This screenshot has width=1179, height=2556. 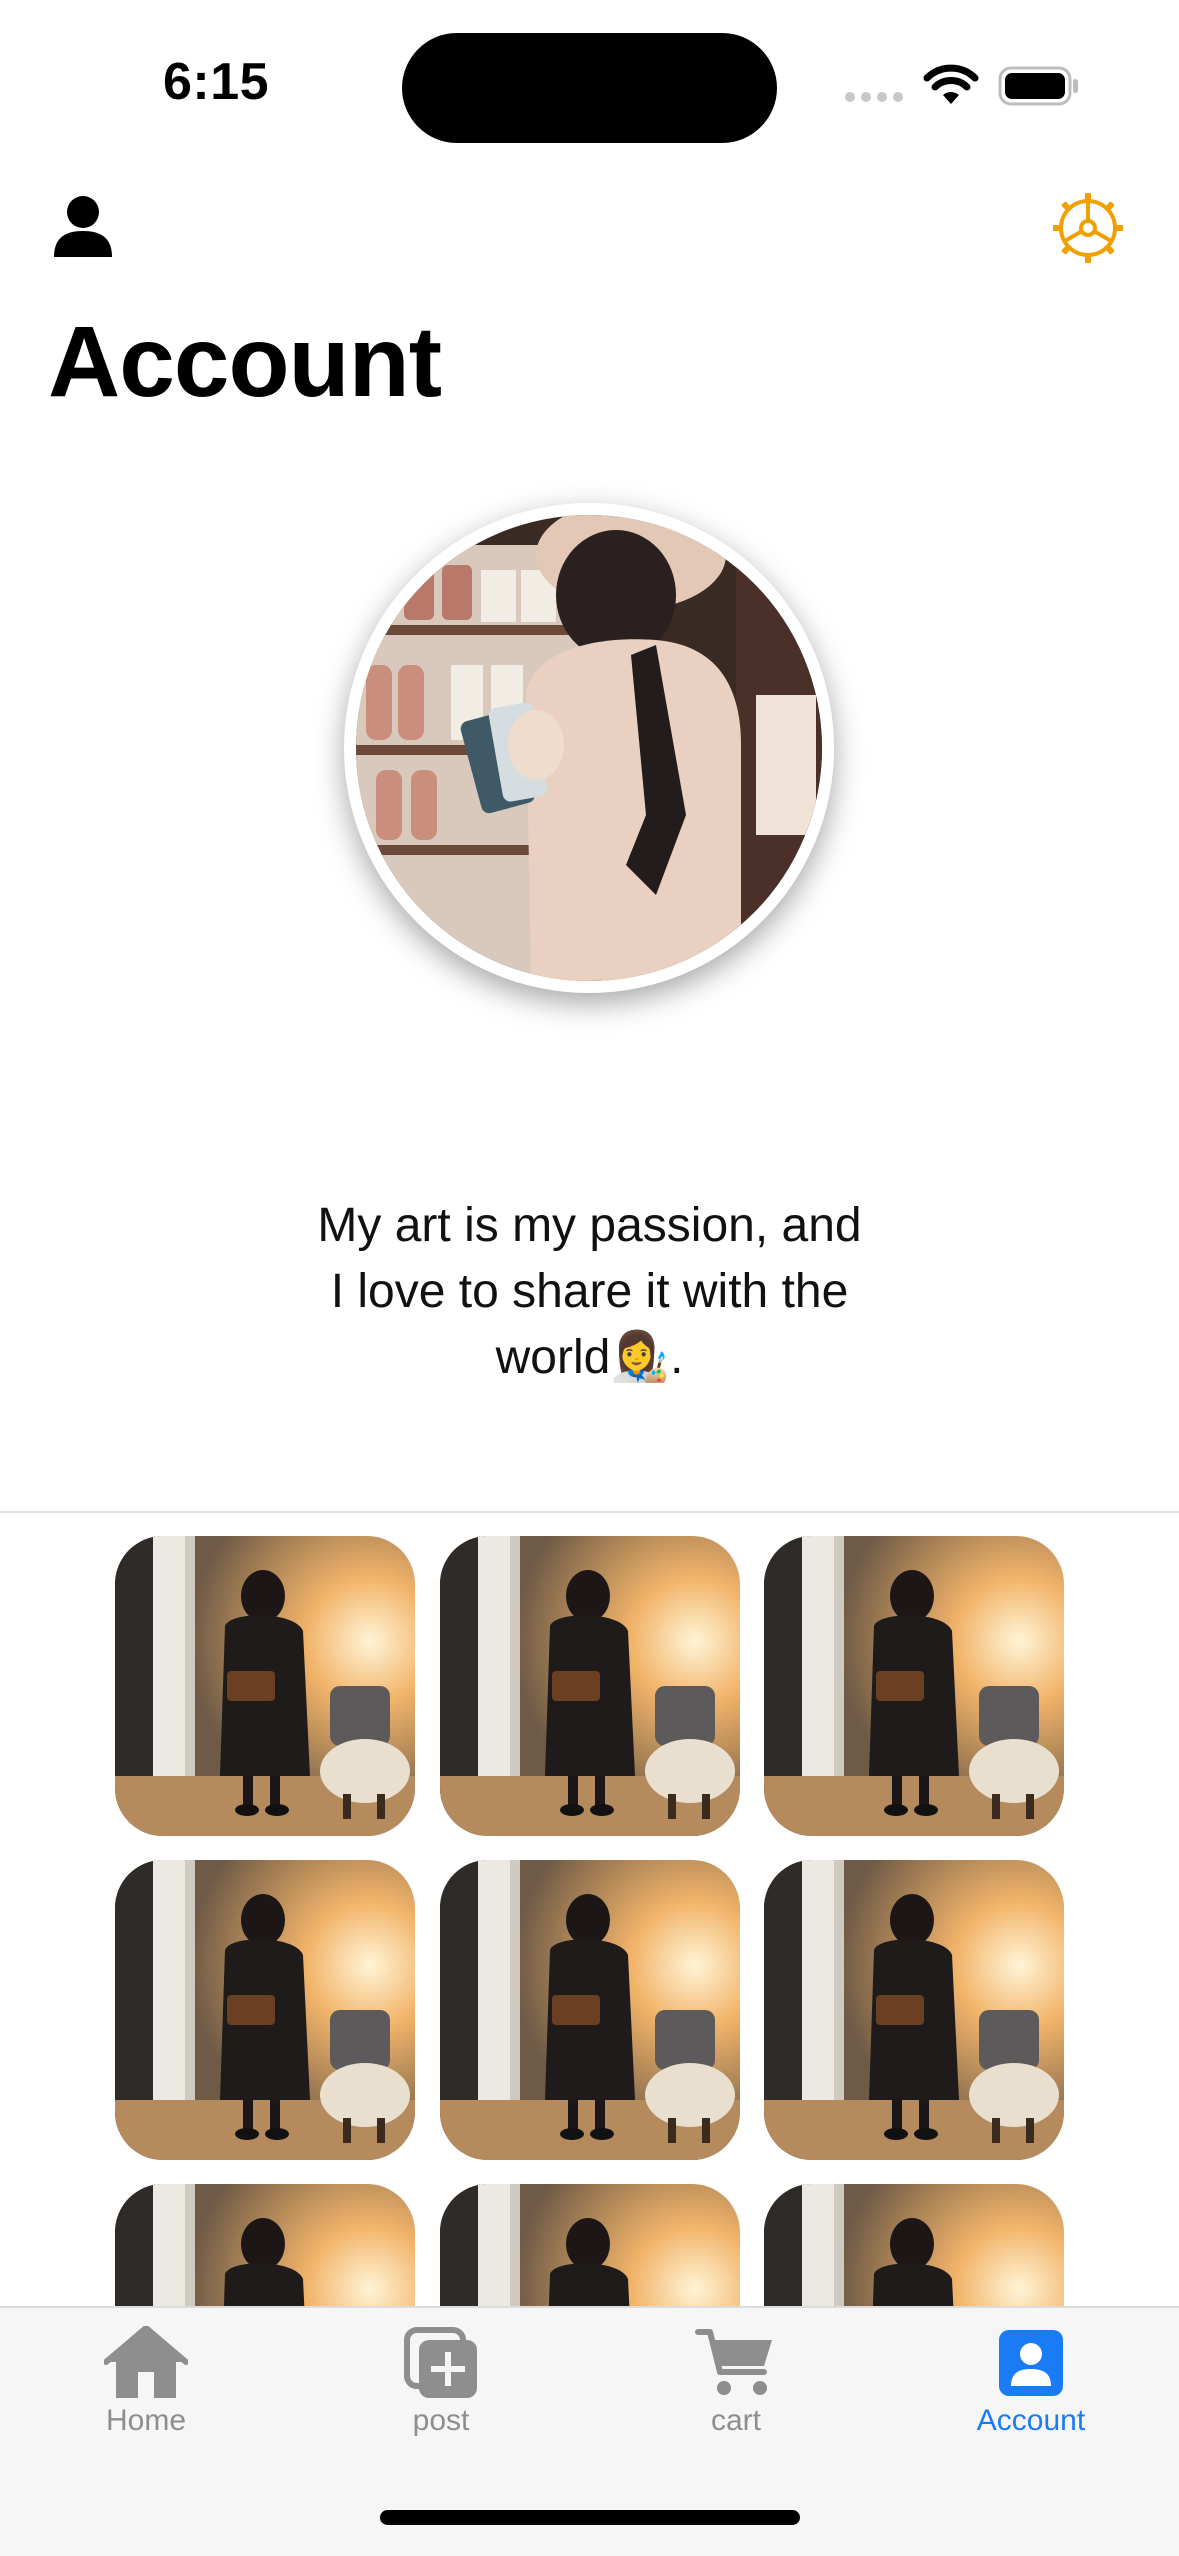 I want to click on tab-label: cart, so click(x=735, y=2420).